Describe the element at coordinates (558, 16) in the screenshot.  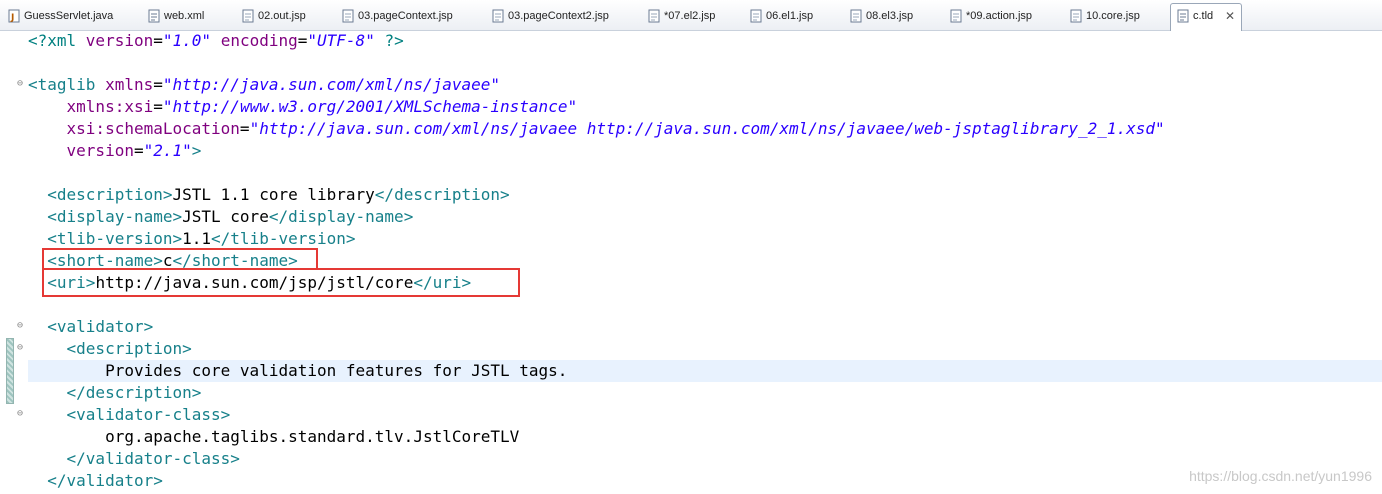
I see `tab-label: 03.pageContext2.jsp` at that location.